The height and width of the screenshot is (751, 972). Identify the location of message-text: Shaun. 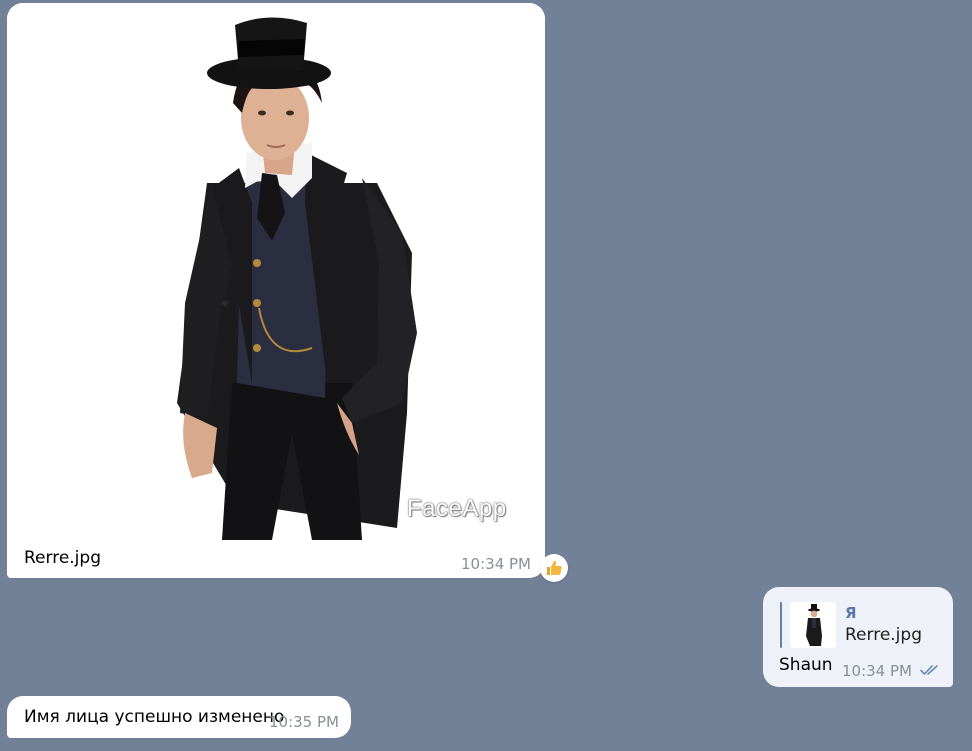
(806, 665).